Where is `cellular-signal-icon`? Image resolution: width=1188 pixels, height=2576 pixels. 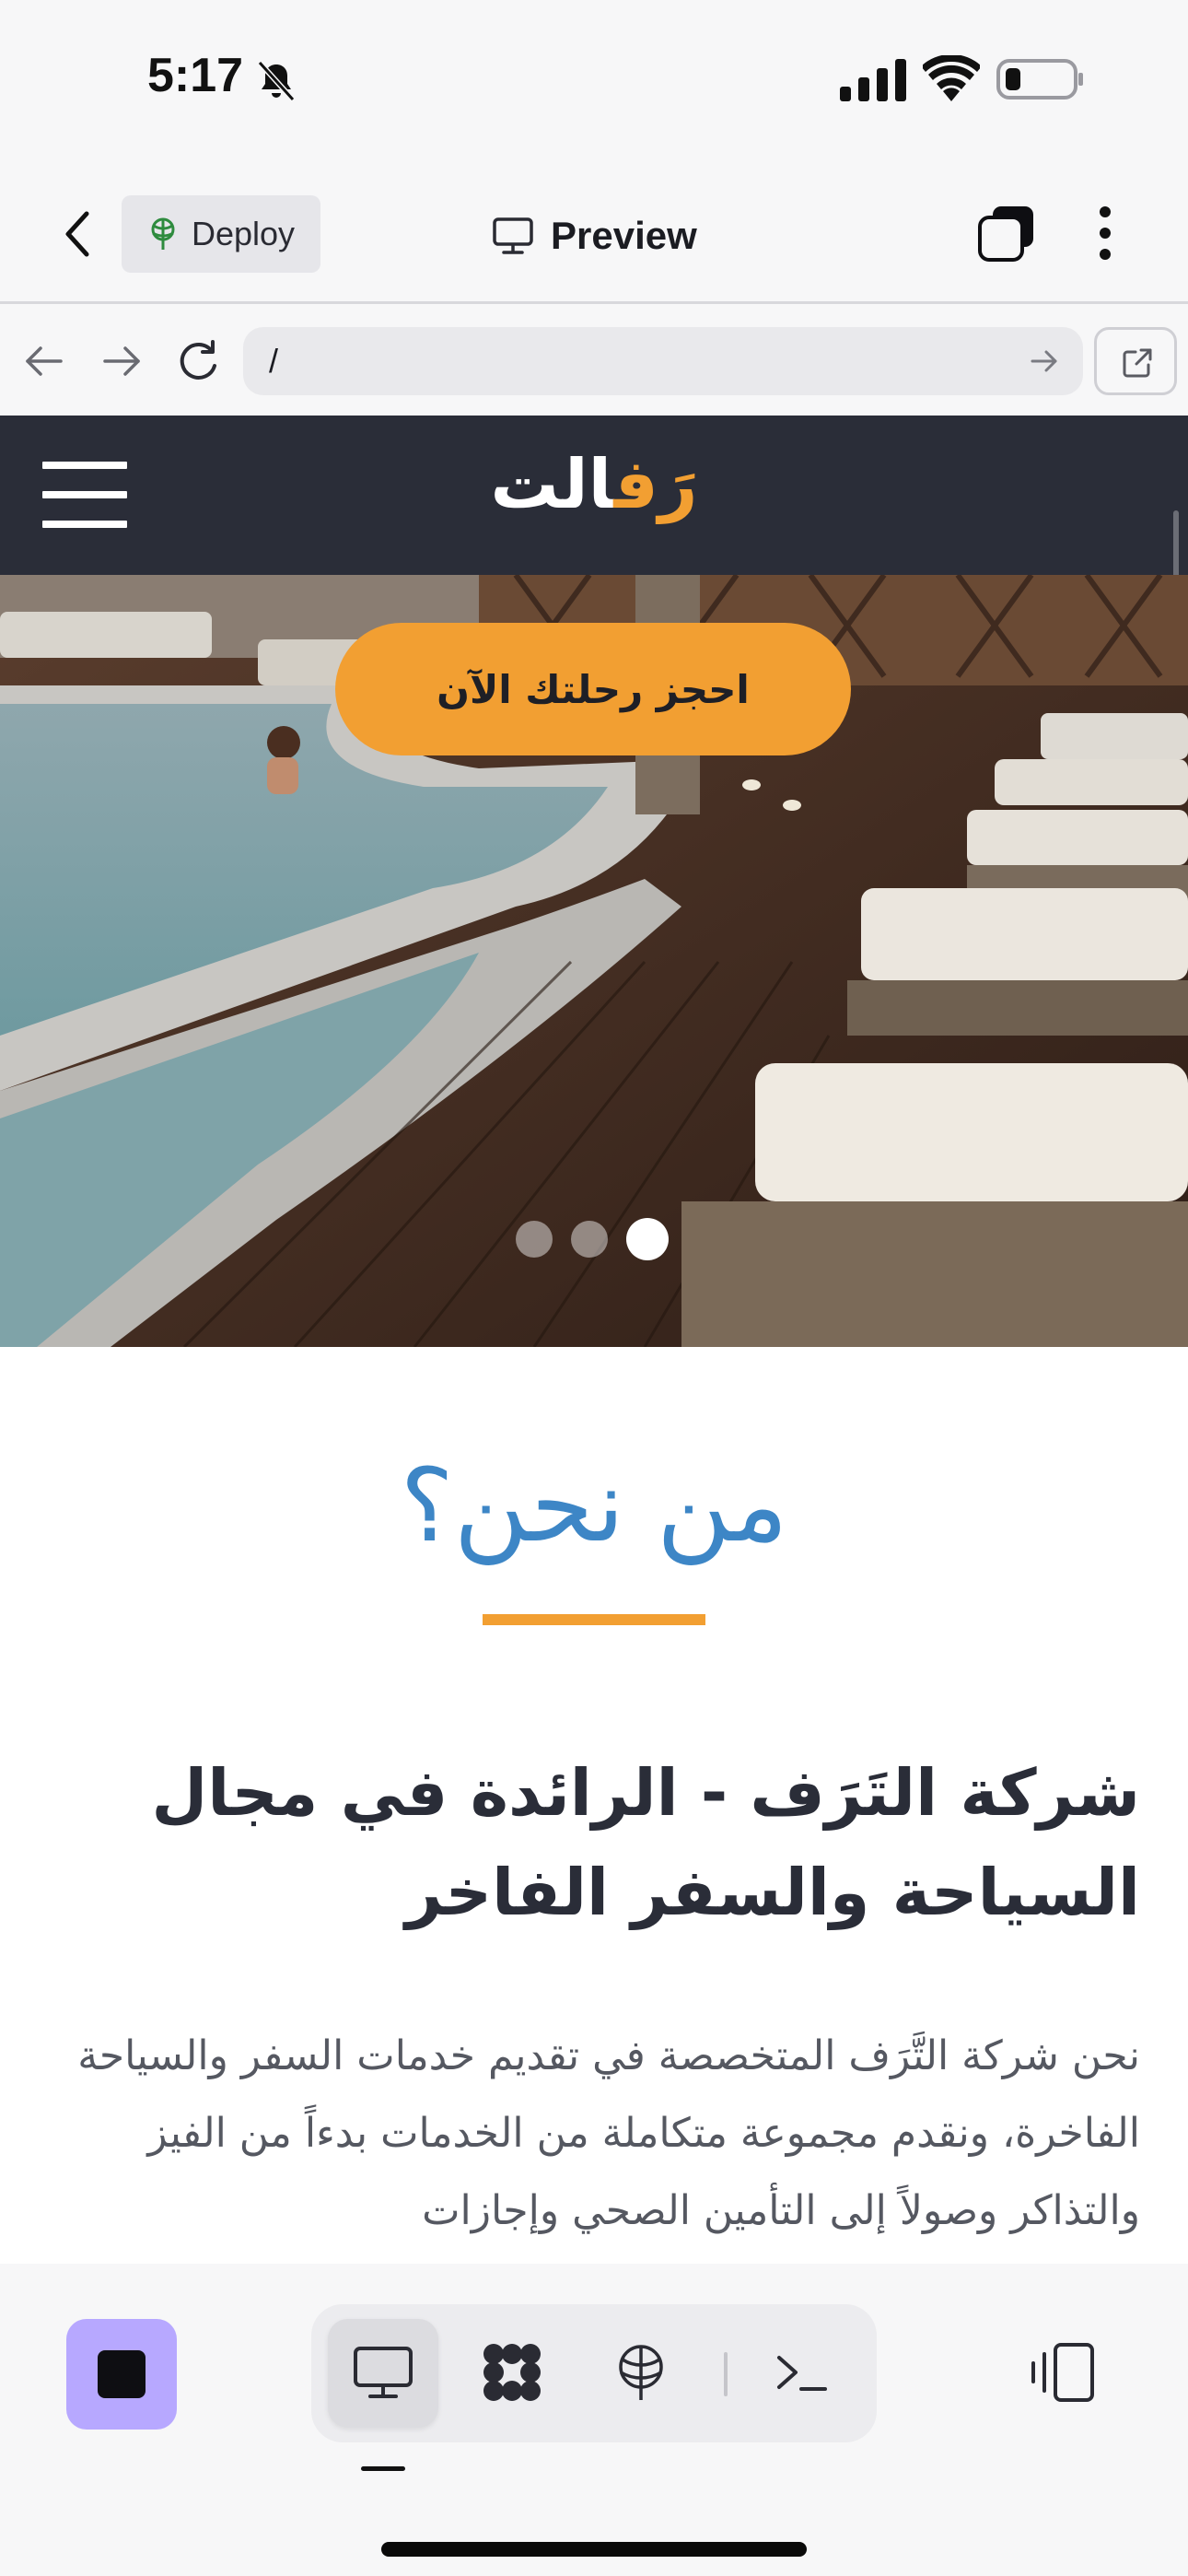 cellular-signal-icon is located at coordinates (873, 80).